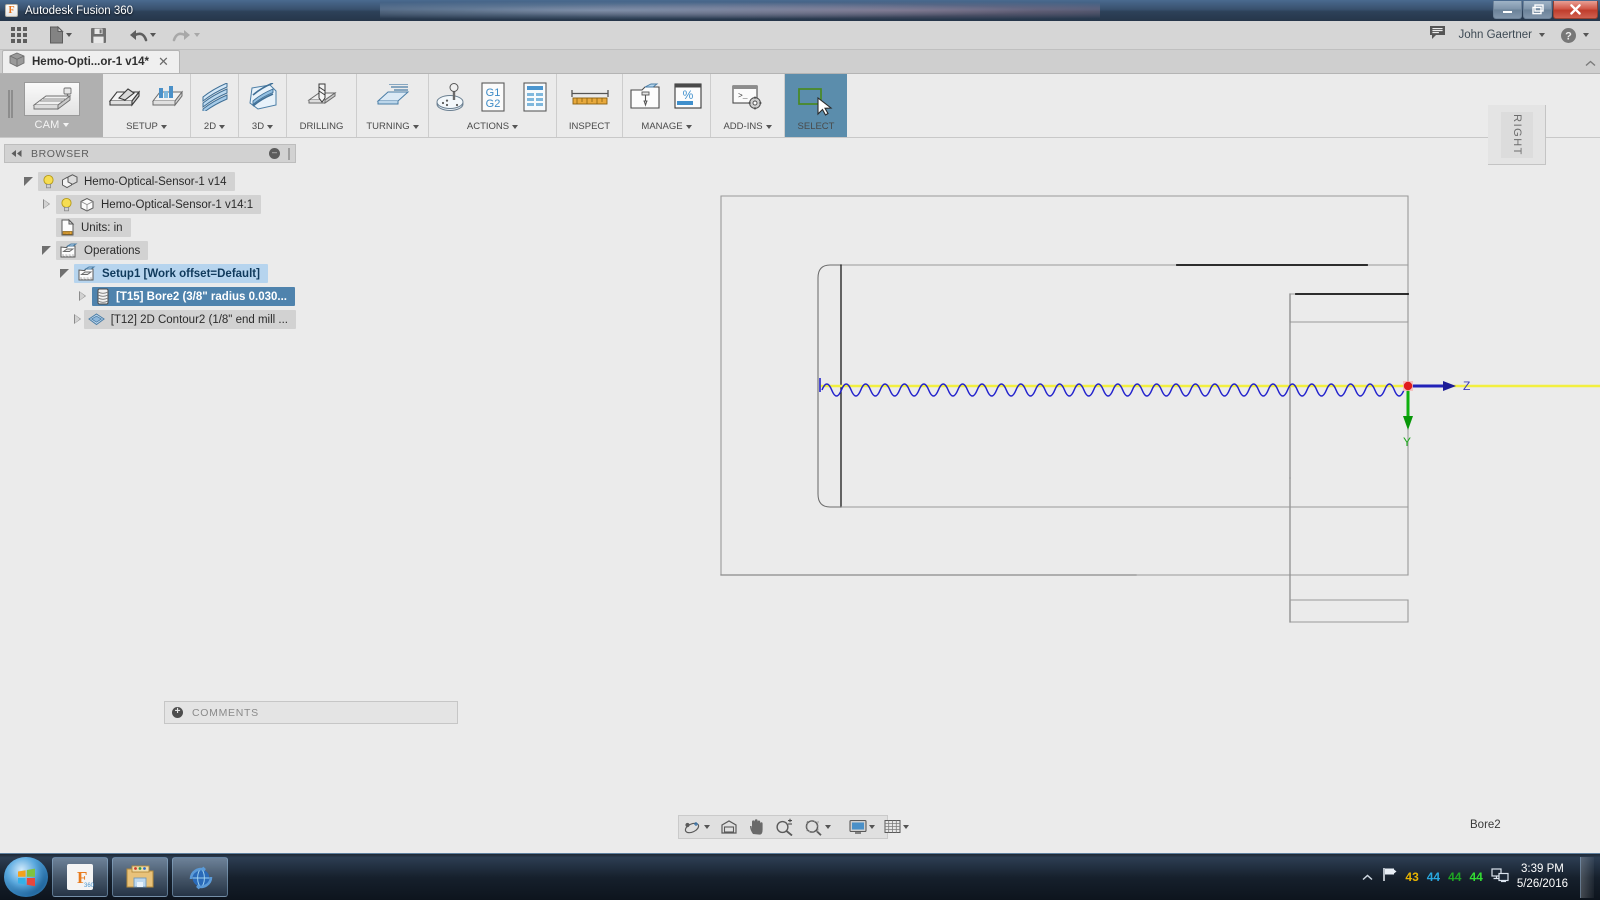  I want to click on taskbar-app-fusion-360: F 360, so click(80, 877).